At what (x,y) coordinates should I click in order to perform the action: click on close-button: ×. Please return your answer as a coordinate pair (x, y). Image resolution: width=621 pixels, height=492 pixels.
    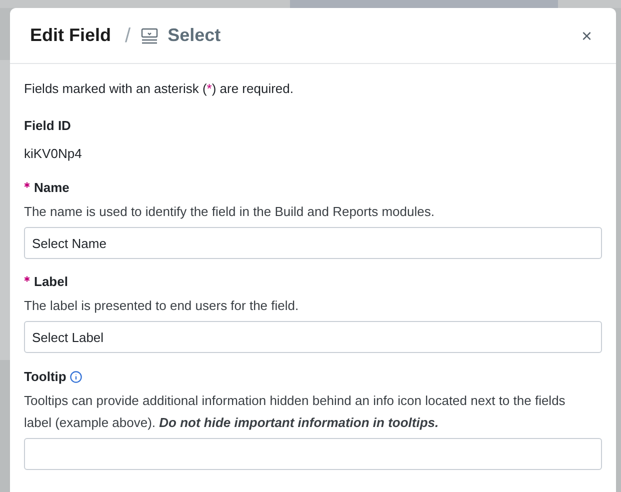
    Looking at the image, I should click on (586, 35).